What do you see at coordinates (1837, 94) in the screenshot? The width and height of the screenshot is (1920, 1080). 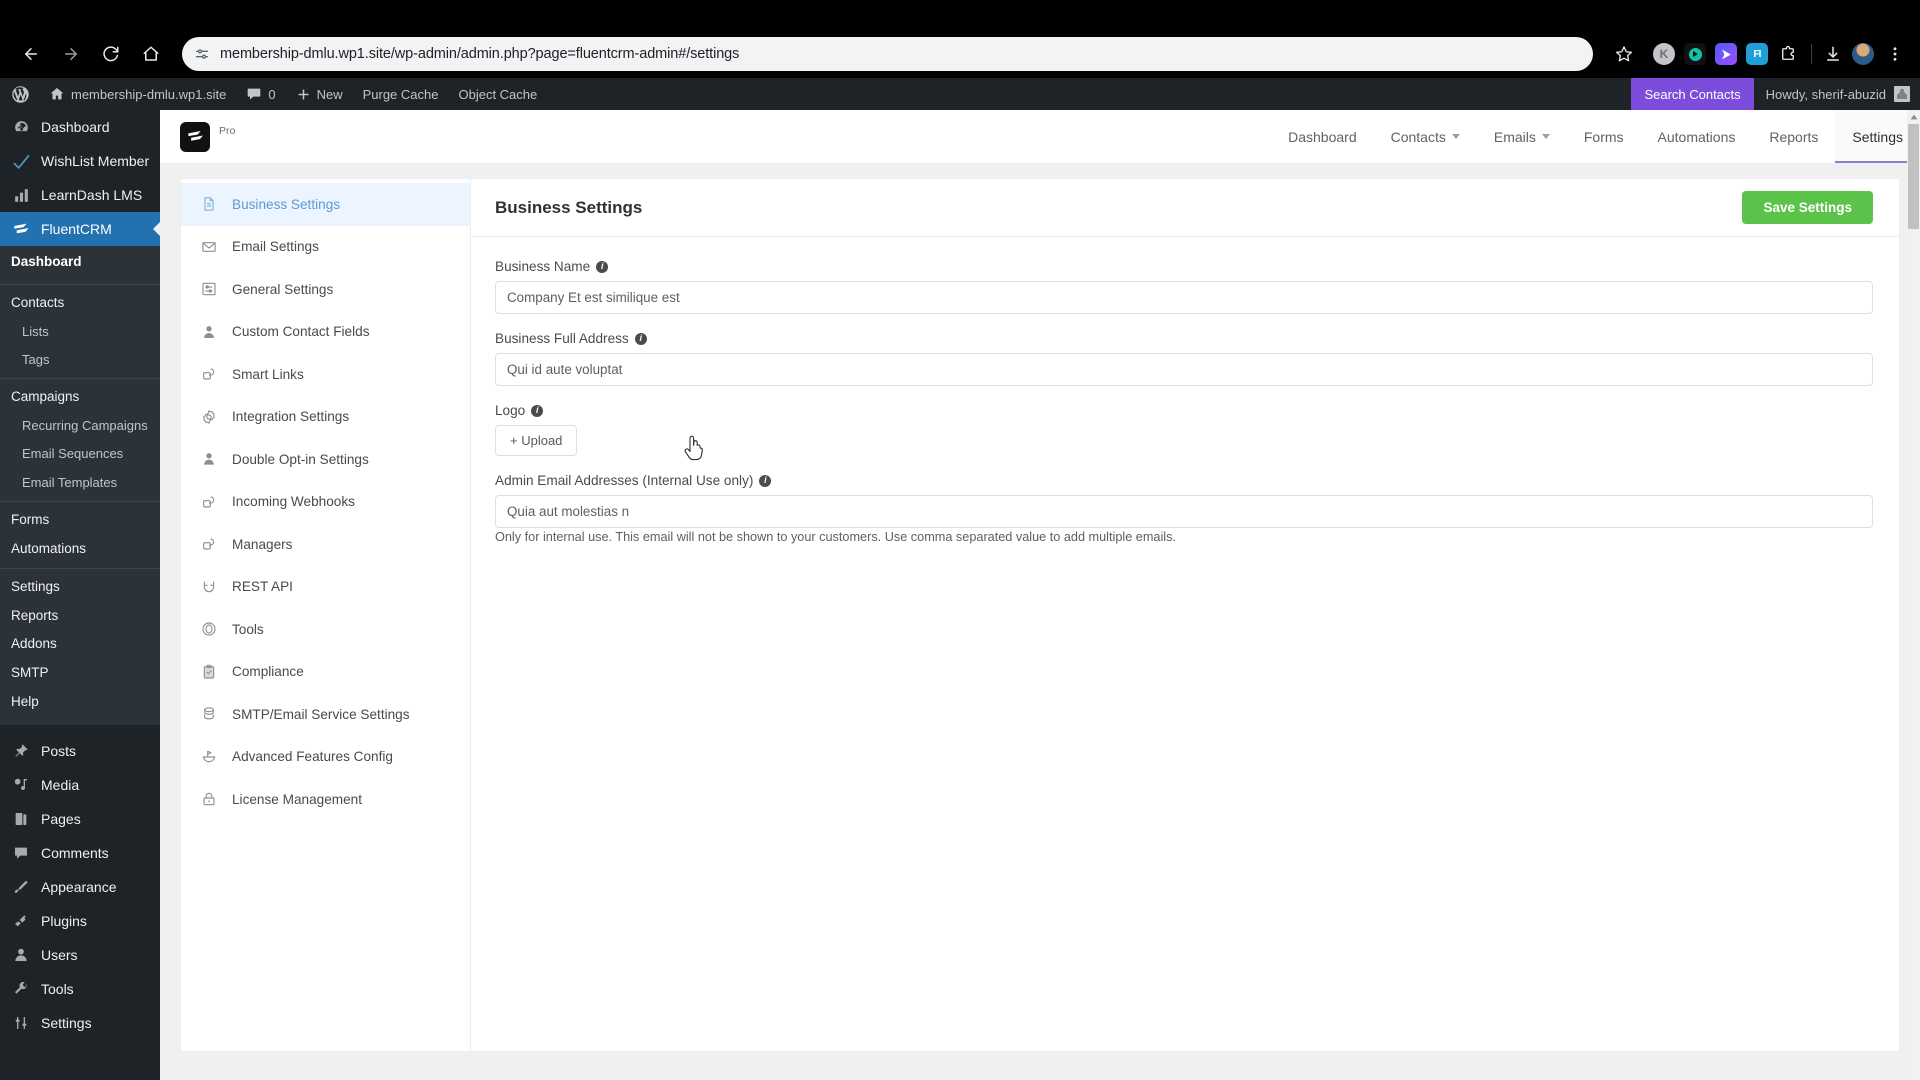 I see `howdy-menu: Howdy, sherif-abuzid` at bounding box center [1837, 94].